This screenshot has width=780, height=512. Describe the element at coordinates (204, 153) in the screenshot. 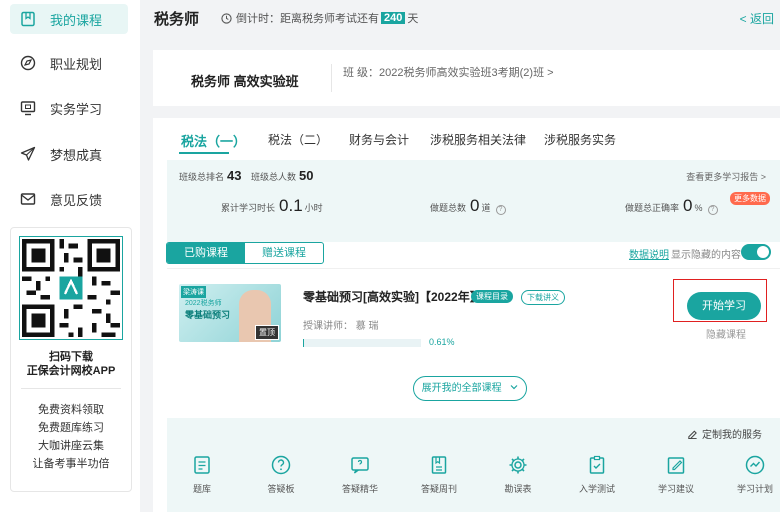

I see `active-tab-indicator` at that location.